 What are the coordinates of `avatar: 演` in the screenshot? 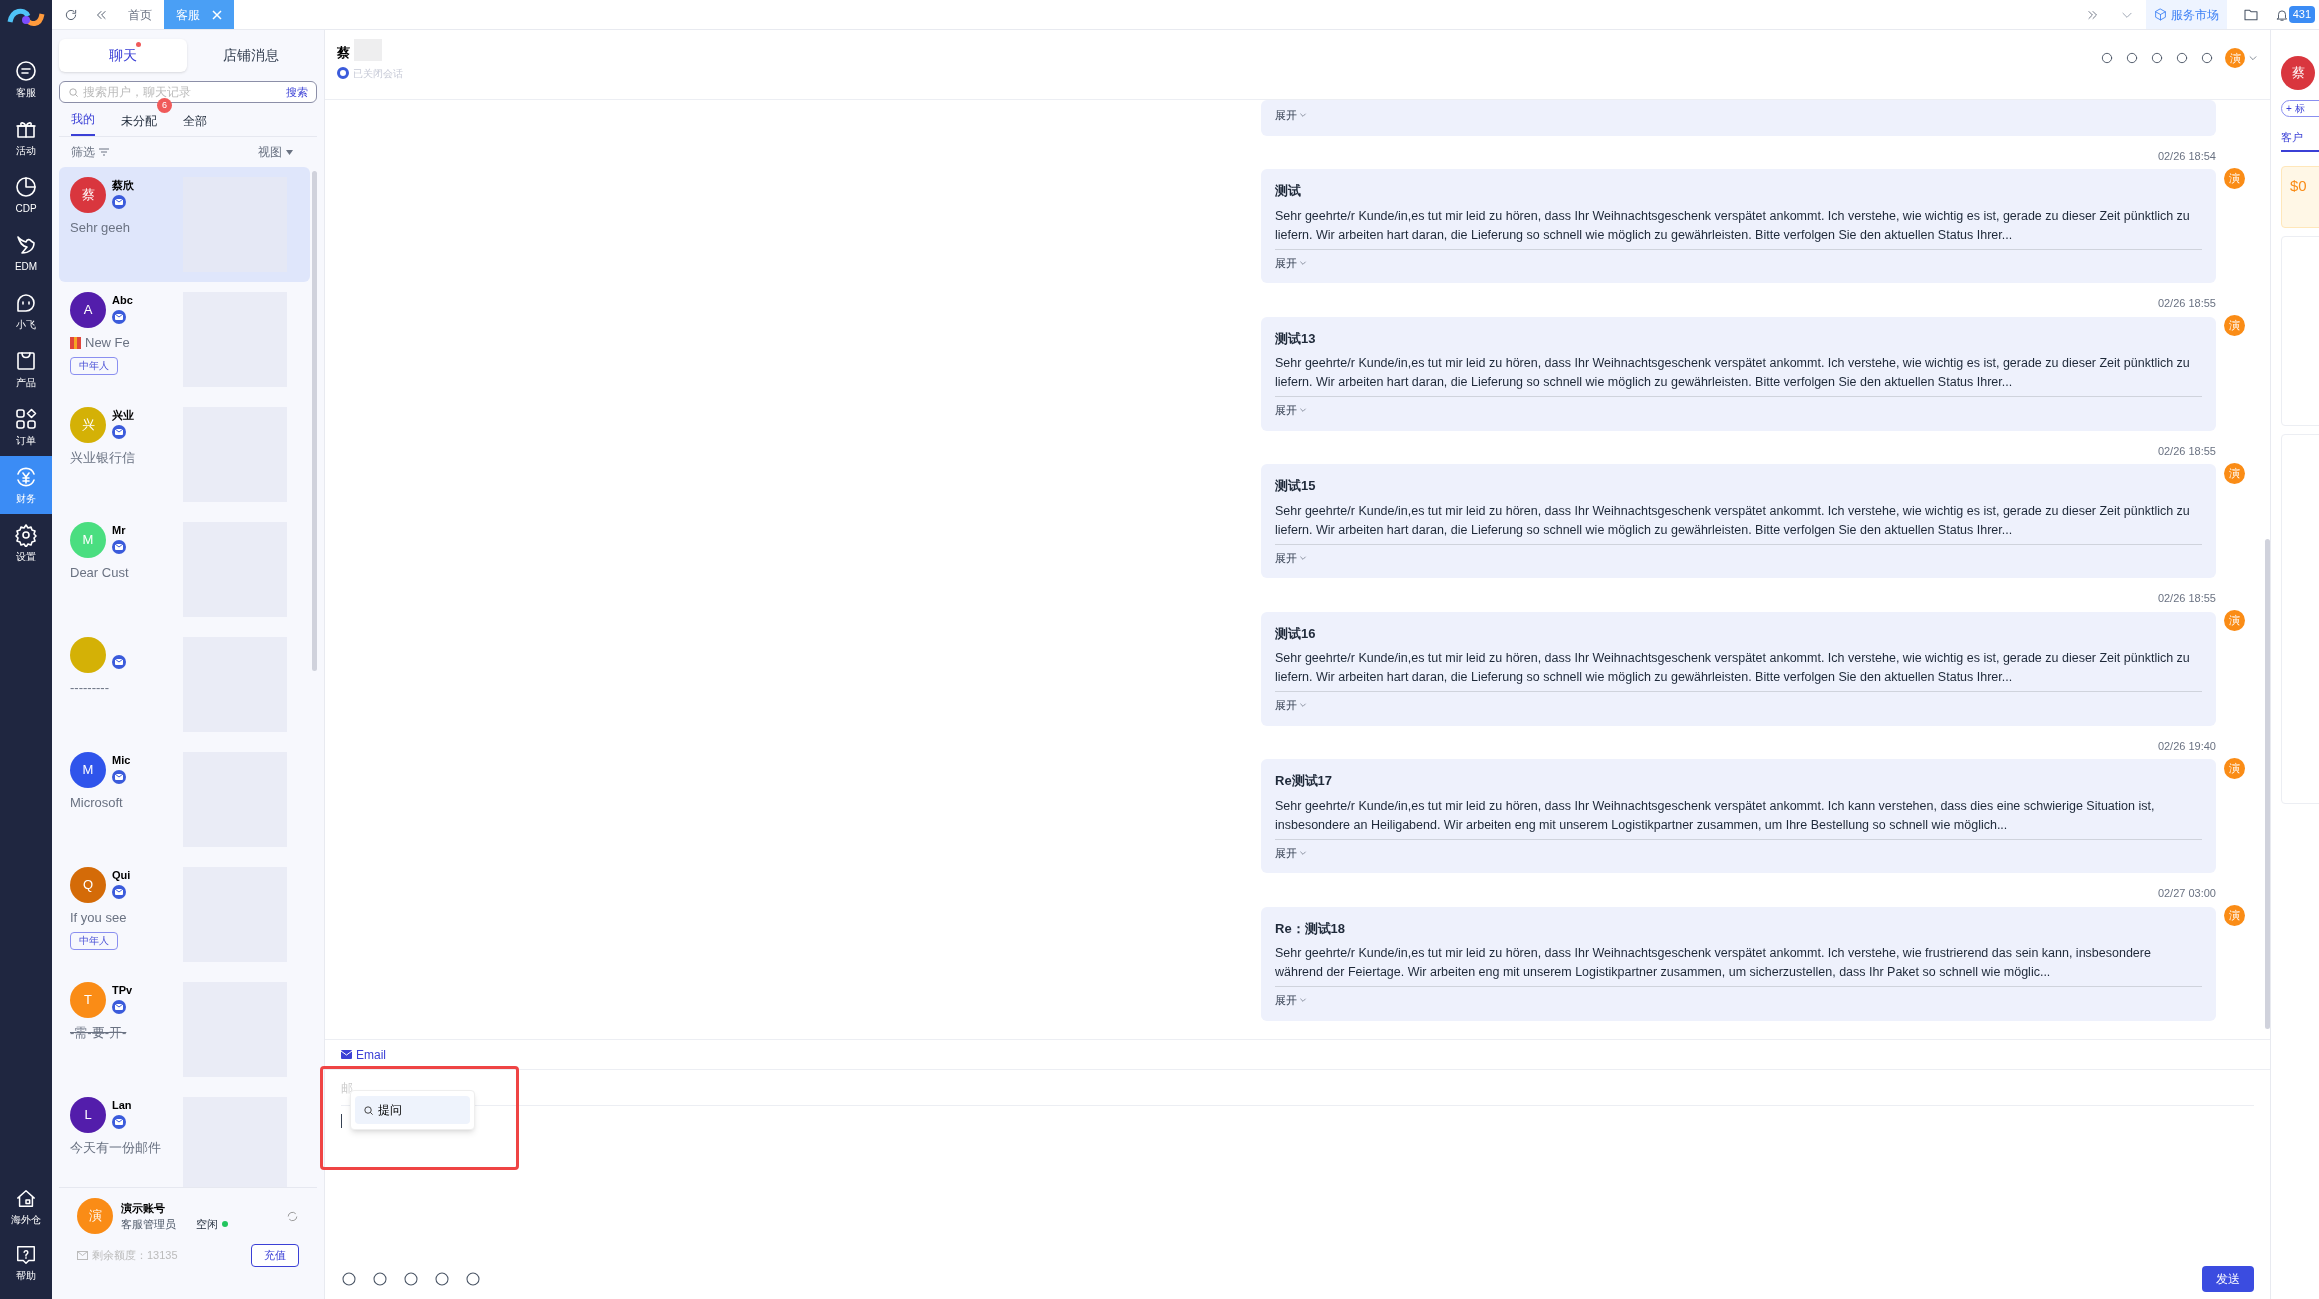 It's located at (95, 1216).